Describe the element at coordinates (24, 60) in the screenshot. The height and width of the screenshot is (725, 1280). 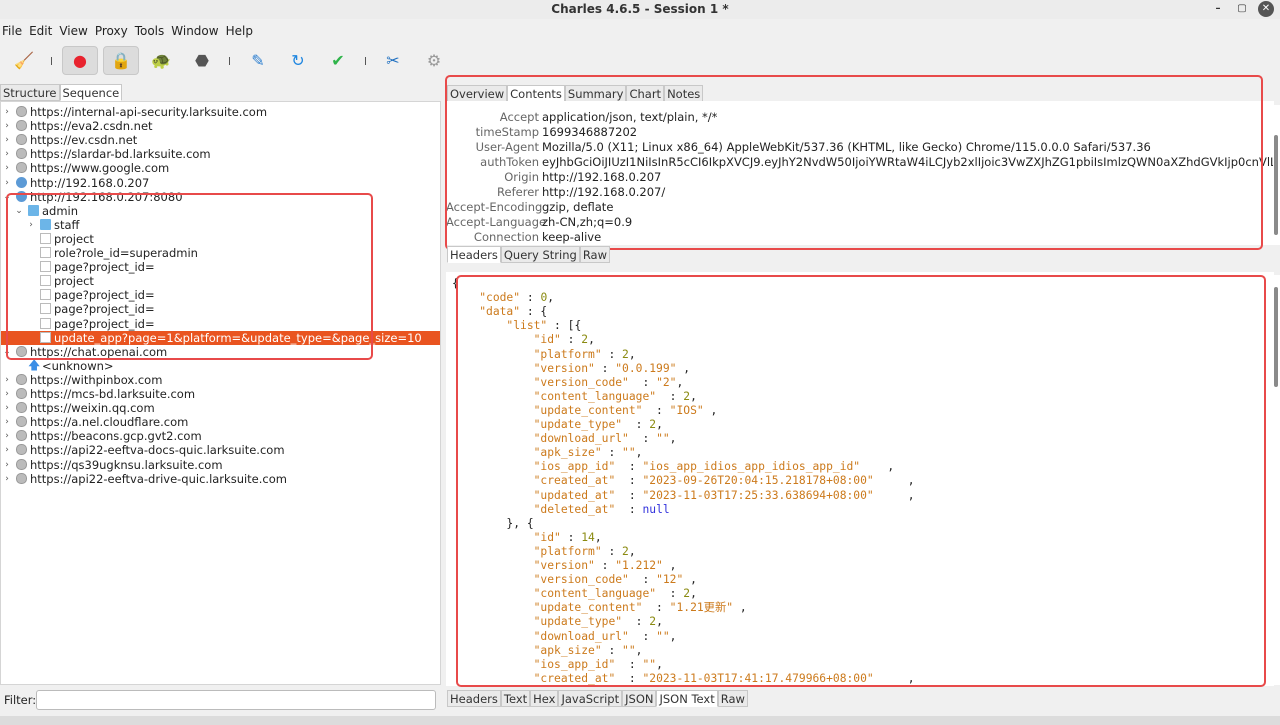
I see `broom-icon: 🧹` at that location.